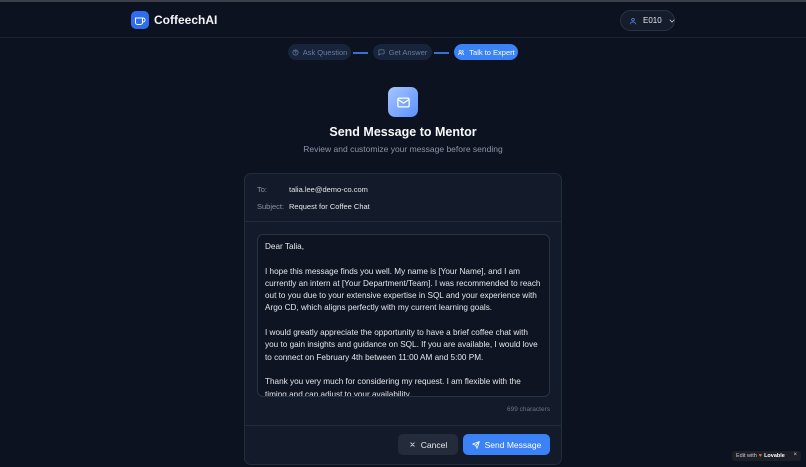 The height and width of the screenshot is (467, 806). What do you see at coordinates (271, 206) in the screenshot?
I see `subject-label: Subject:` at bounding box center [271, 206].